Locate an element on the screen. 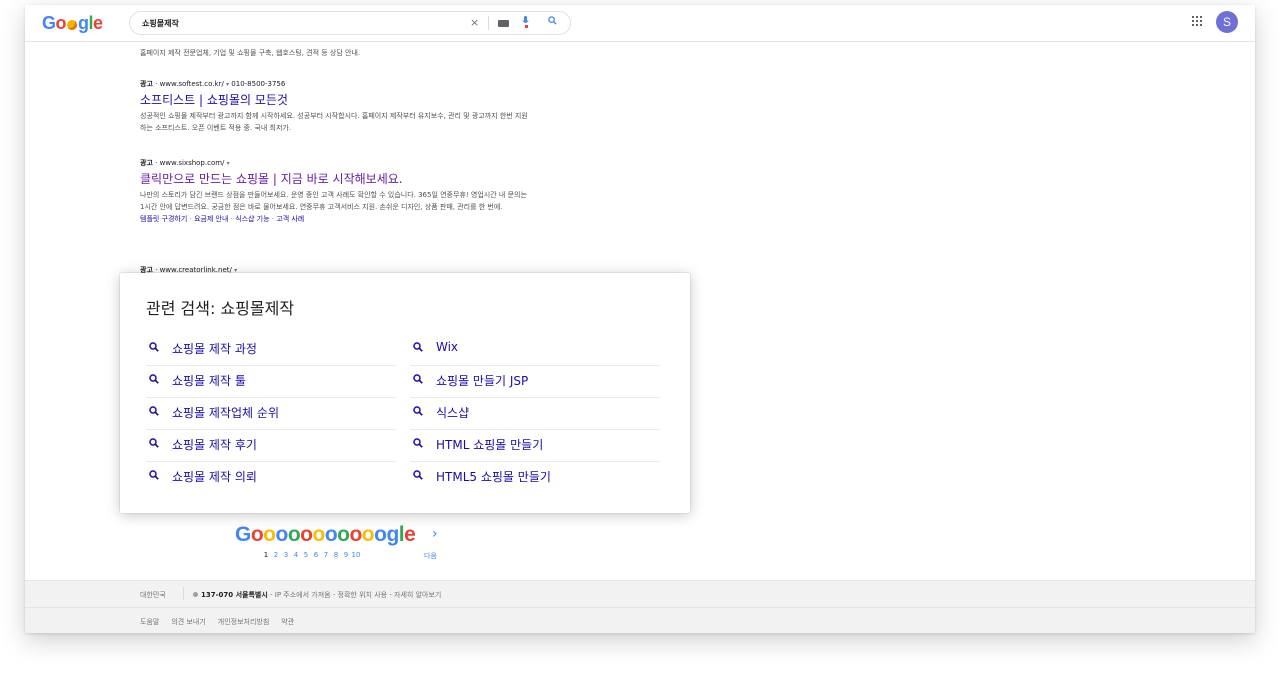 This screenshot has height=677, width=1280. sitelink: 요금제 안내 is located at coordinates (211, 219).